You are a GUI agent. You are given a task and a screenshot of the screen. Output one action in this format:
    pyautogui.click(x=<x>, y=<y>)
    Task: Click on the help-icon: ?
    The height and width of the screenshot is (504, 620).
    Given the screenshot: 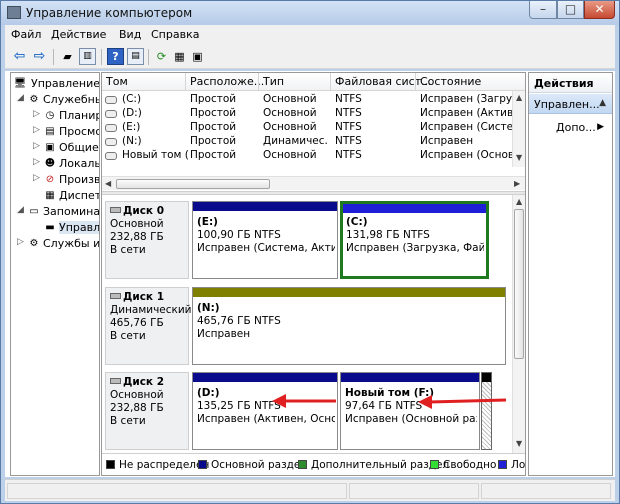 What is the action you would take?
    pyautogui.click(x=115, y=56)
    